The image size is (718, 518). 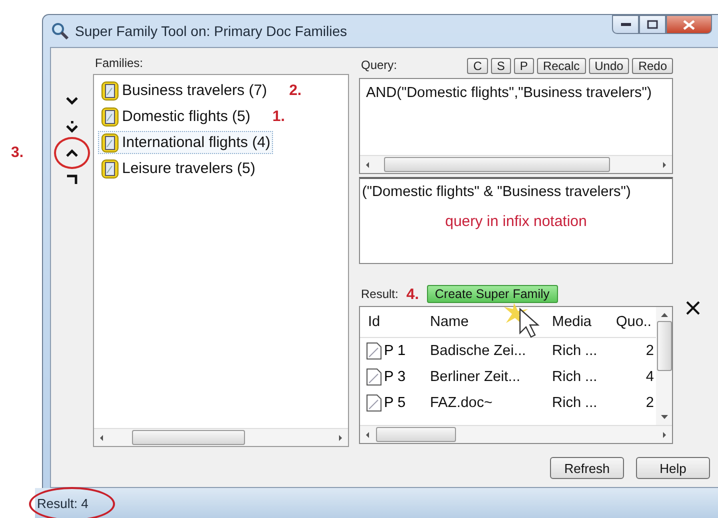 What do you see at coordinates (664, 315) in the screenshot?
I see `scroll-up-icon` at bounding box center [664, 315].